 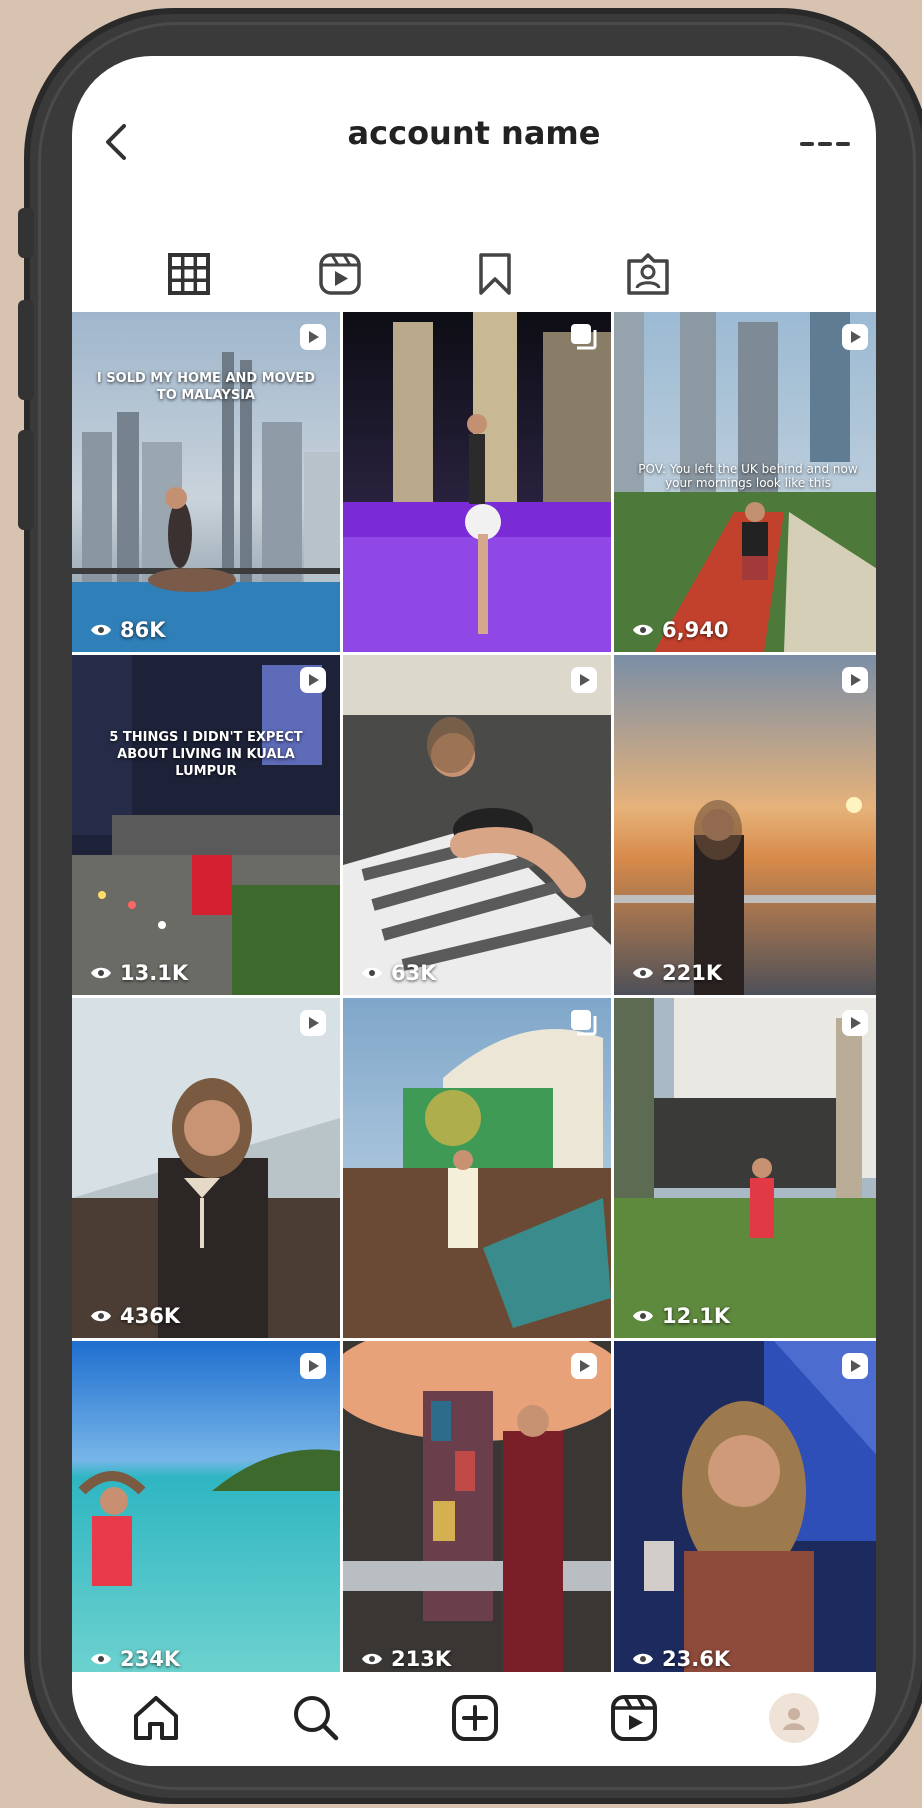 I want to click on view-count: 12.1K, so click(x=681, y=1316).